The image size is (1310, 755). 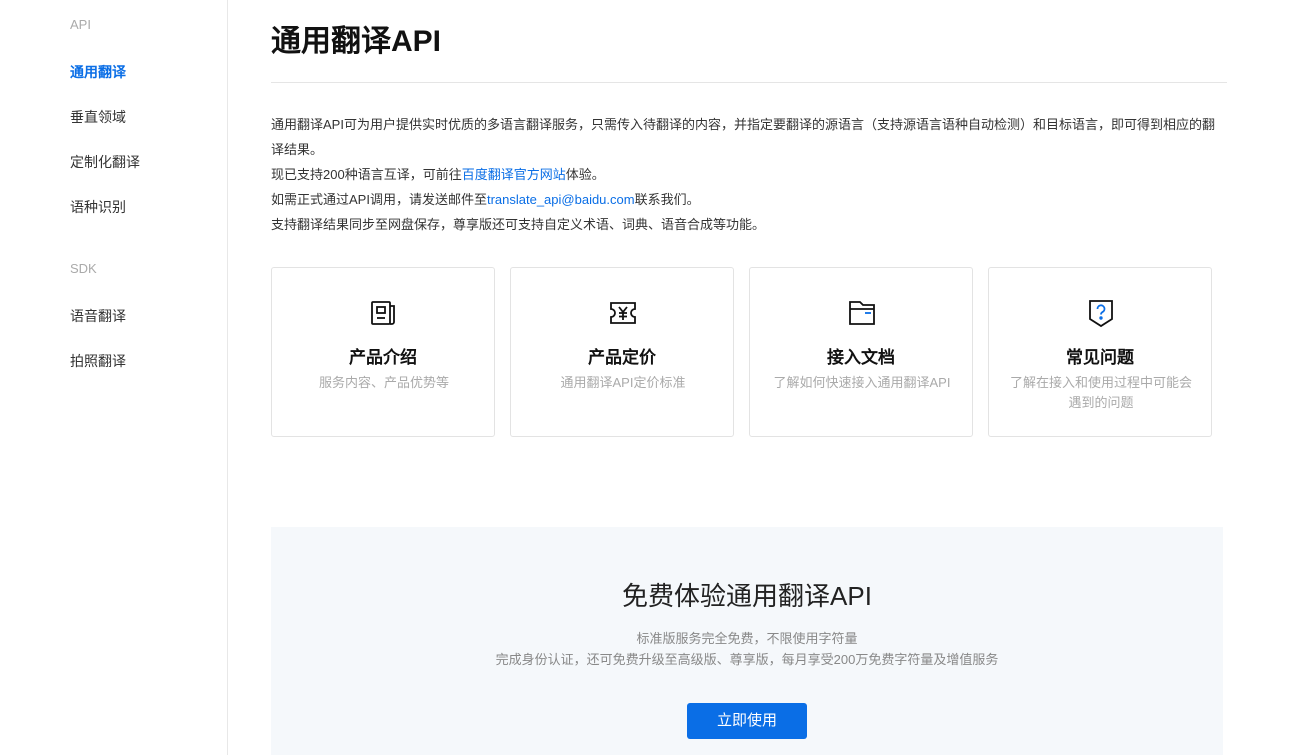 I want to click on promo-title: 免费体验通用翻译API, so click(x=747, y=596).